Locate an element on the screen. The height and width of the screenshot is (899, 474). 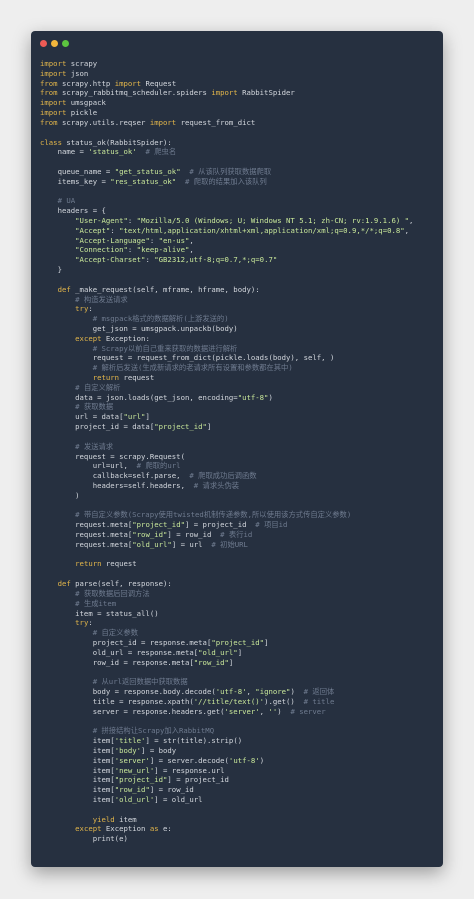
code-line: # msgpack格式的数据解析(上游发送的) is located at coordinates (239, 319).